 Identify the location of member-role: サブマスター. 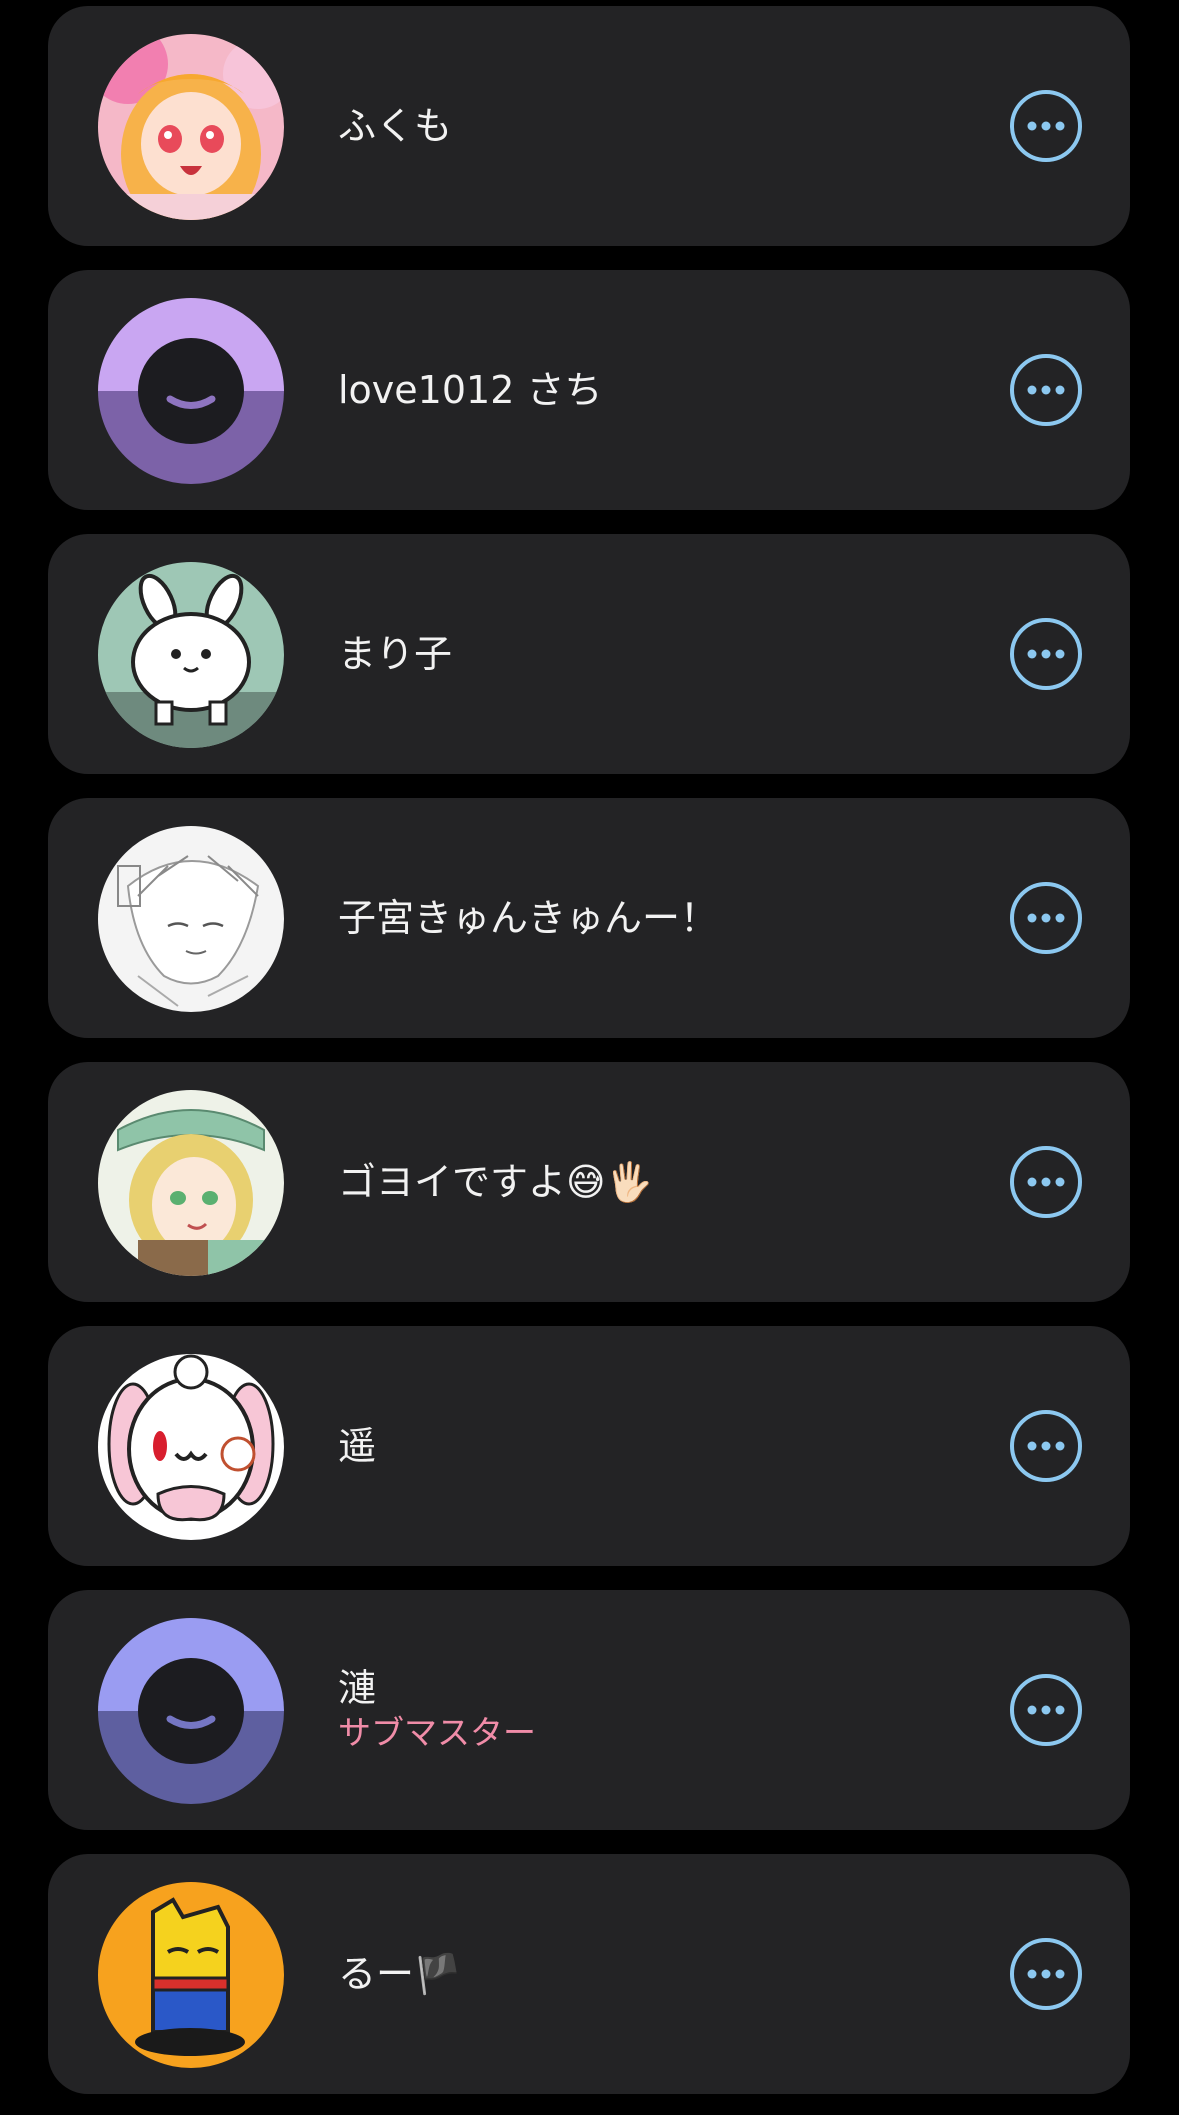
(437, 1732).